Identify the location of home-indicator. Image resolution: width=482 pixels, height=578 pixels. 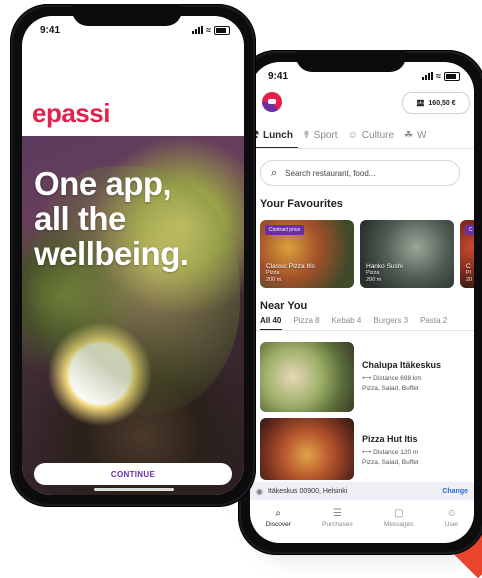
(134, 489).